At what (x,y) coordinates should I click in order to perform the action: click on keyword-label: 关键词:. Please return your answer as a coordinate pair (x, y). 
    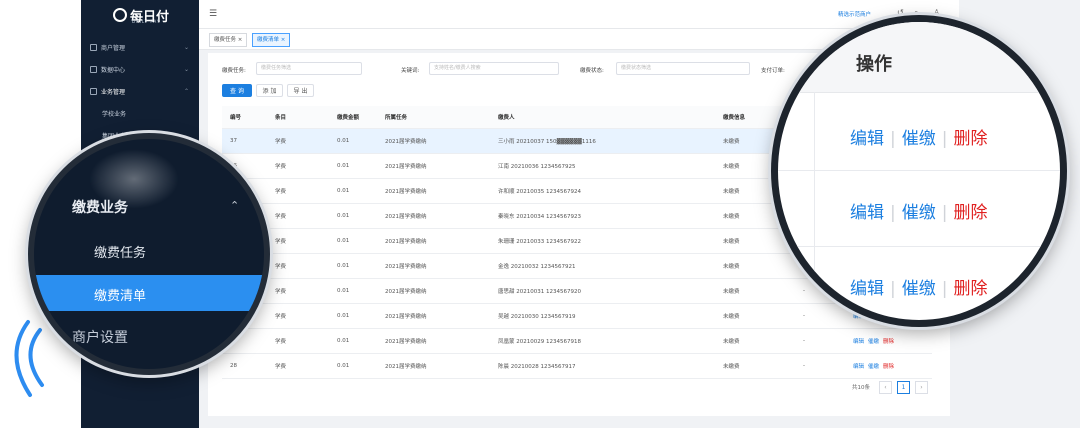
    Looking at the image, I should click on (410, 71).